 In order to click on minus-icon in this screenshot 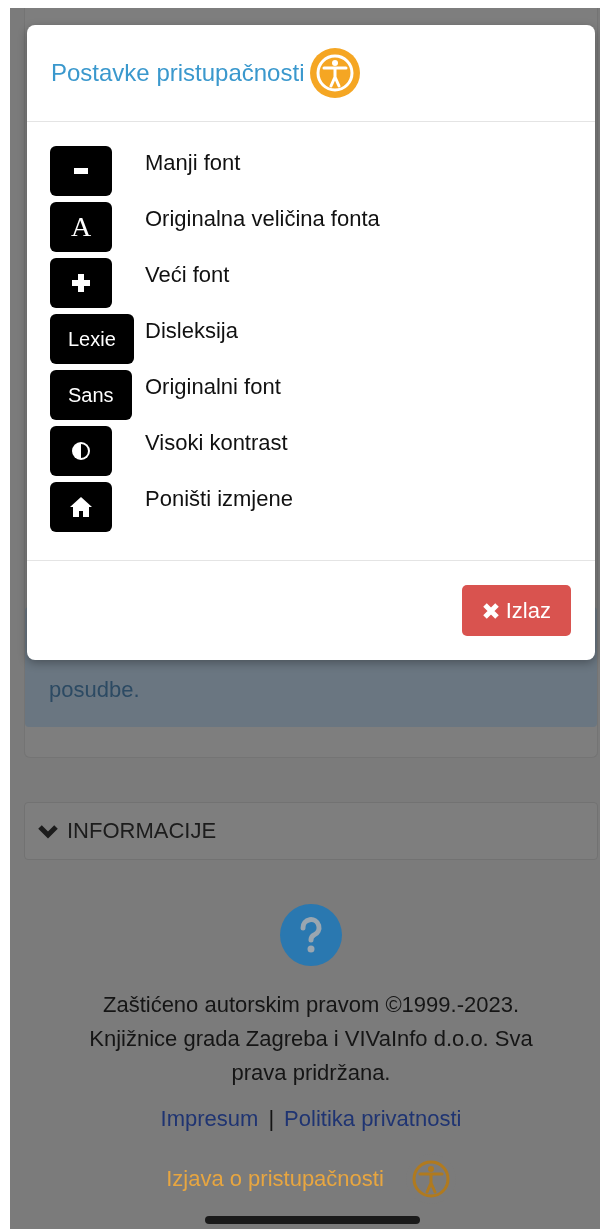, I will do `click(81, 171)`.